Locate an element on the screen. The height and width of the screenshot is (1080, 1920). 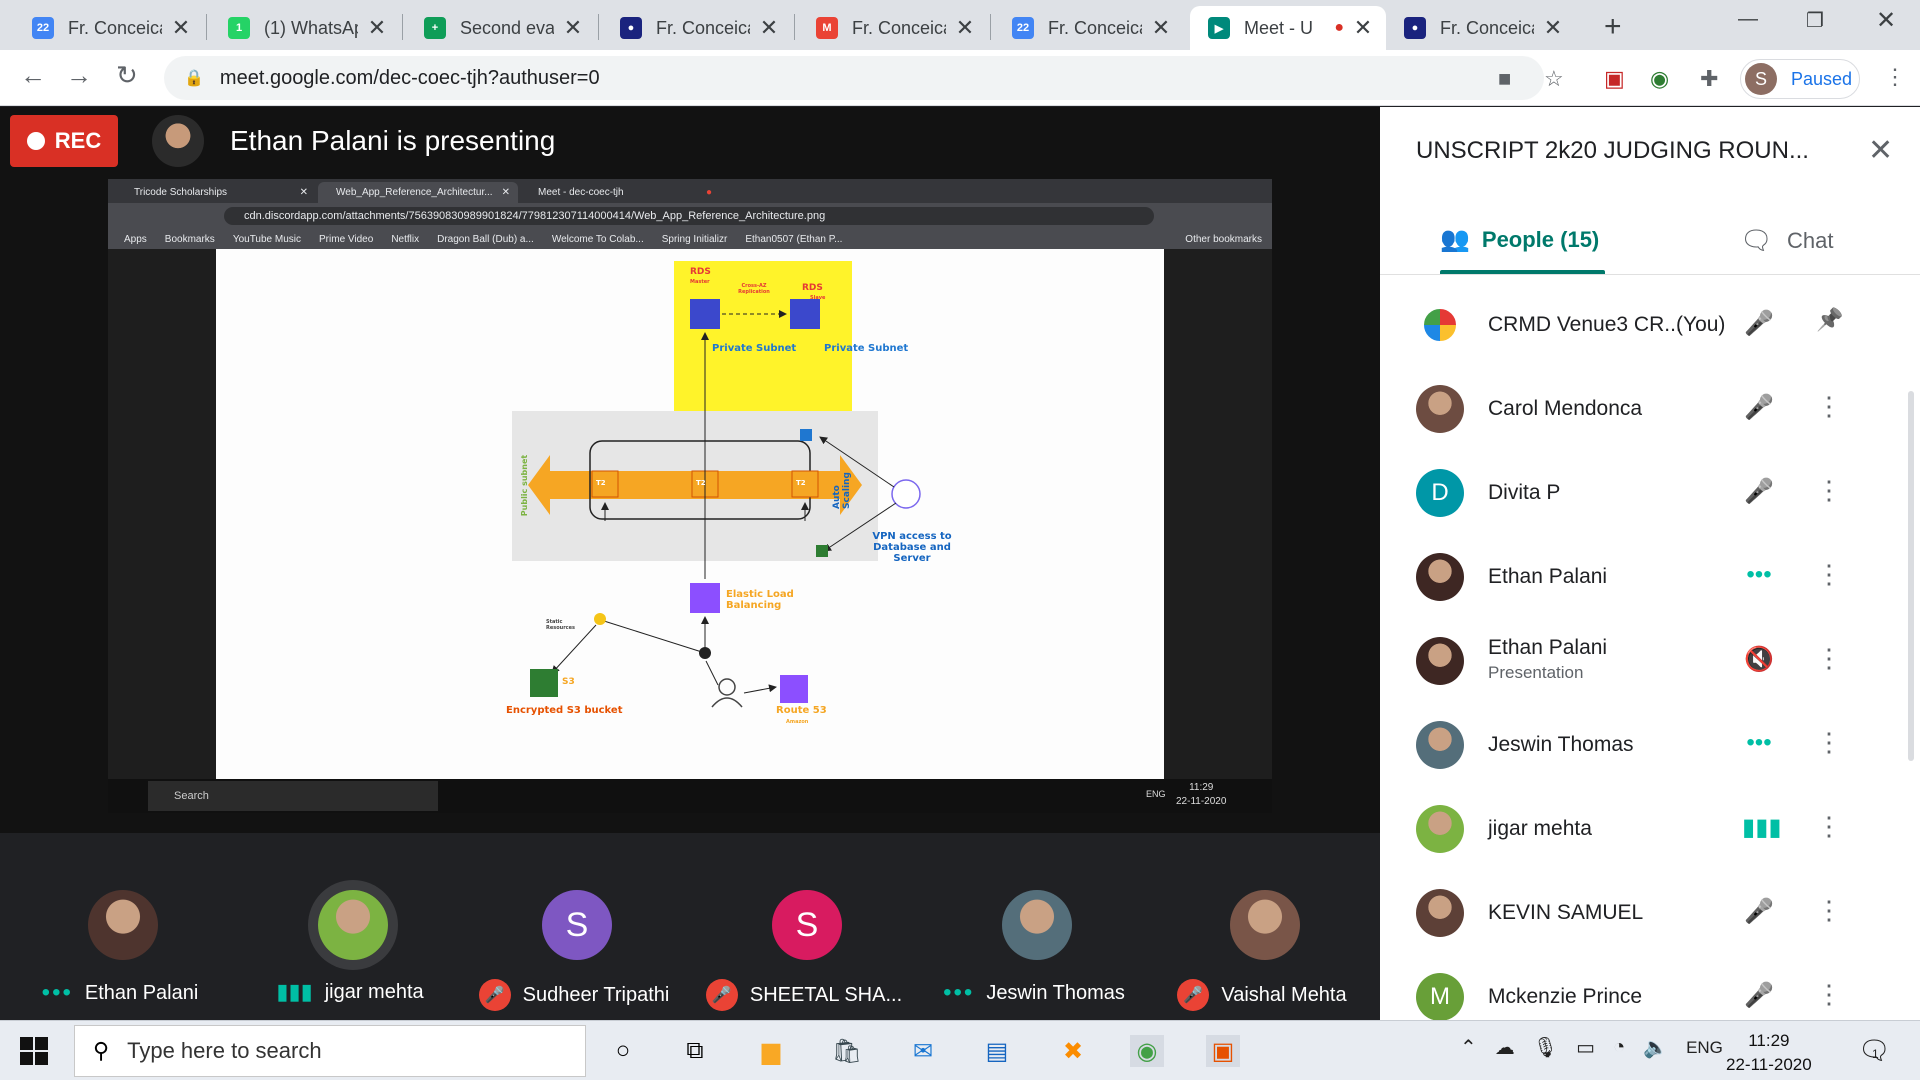
battery-icon: ▭ is located at coordinates (1585, 1047).